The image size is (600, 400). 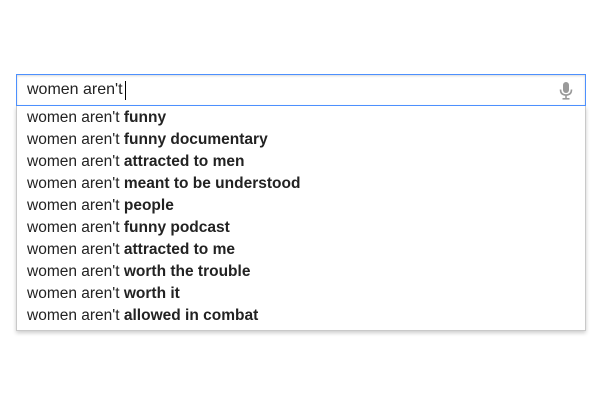 I want to click on suggestion-item: women aren't funny podcast, so click(x=301, y=228).